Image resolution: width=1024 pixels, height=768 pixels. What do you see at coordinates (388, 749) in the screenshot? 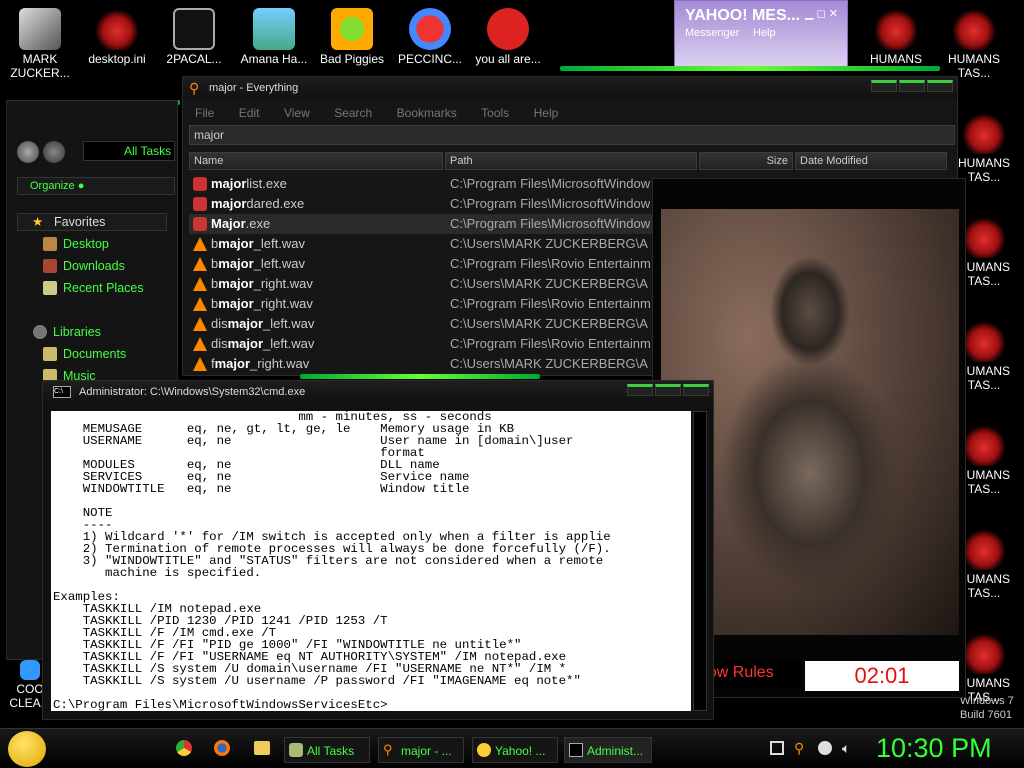
I see `search-icon: ⚲` at bounding box center [388, 749].